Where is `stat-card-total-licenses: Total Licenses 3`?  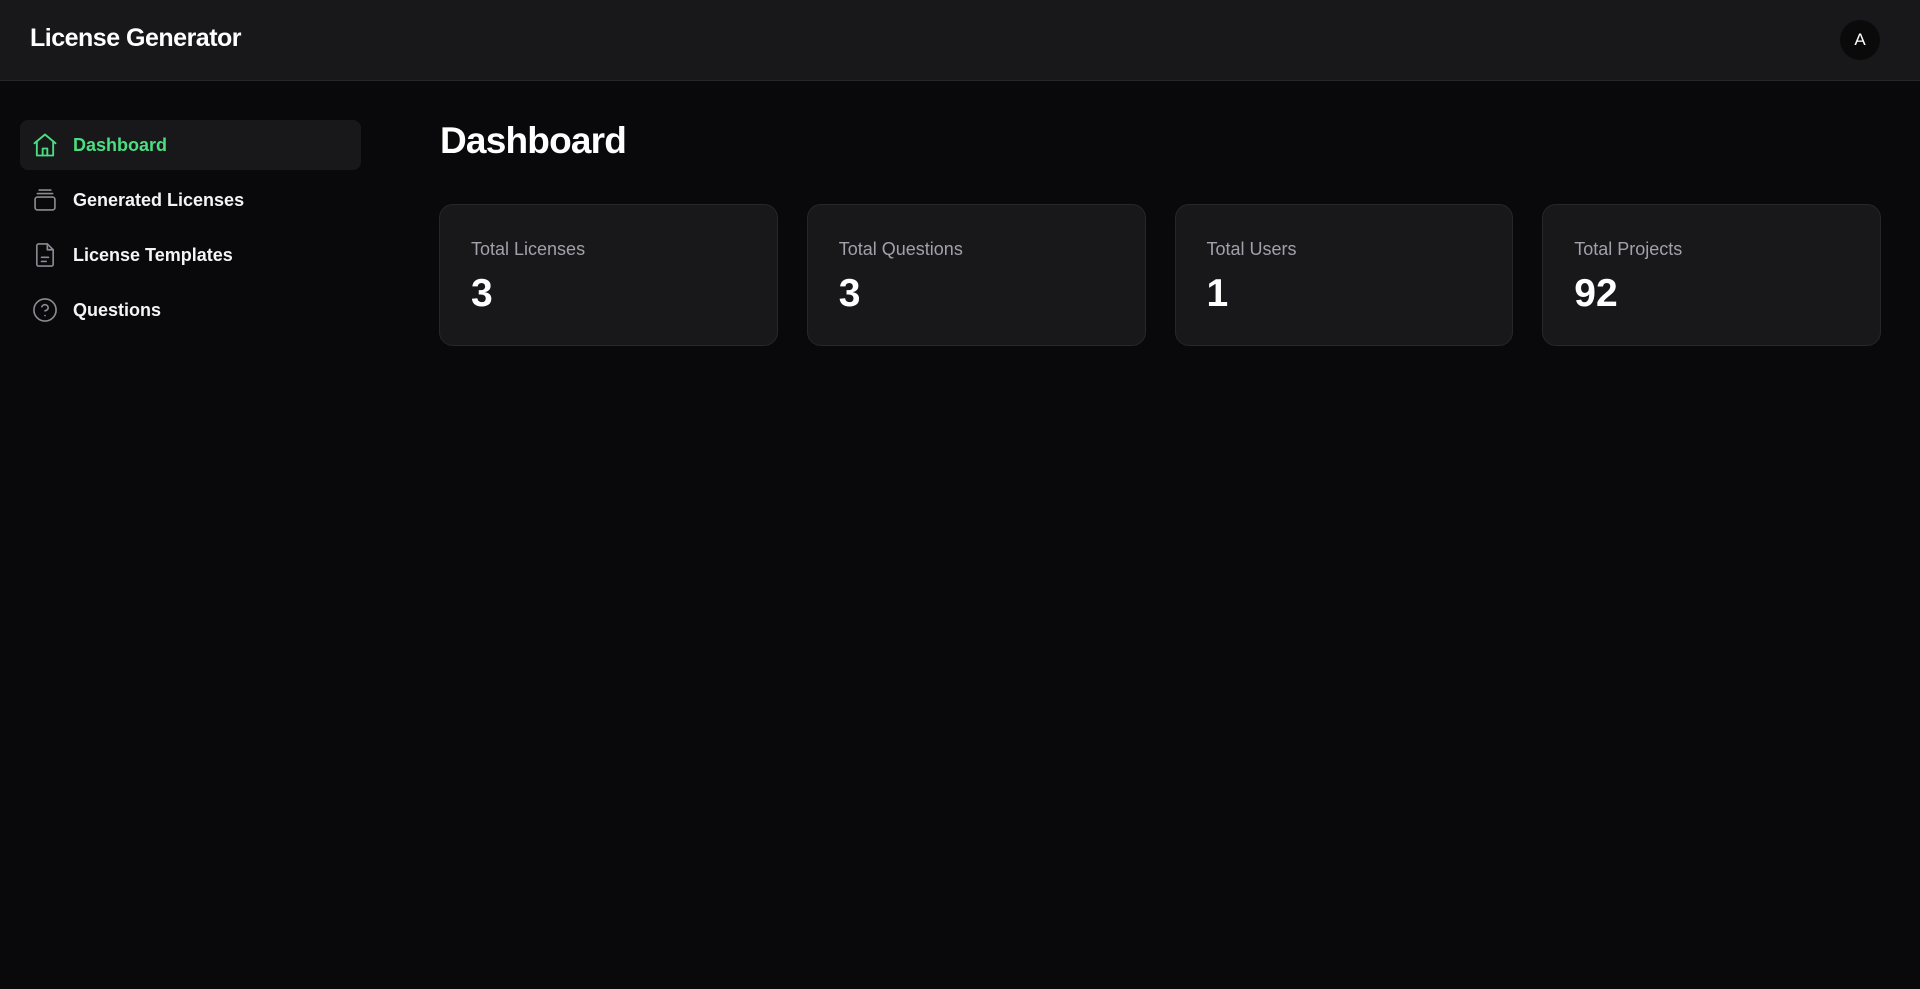 stat-card-total-licenses: Total Licenses 3 is located at coordinates (608, 275).